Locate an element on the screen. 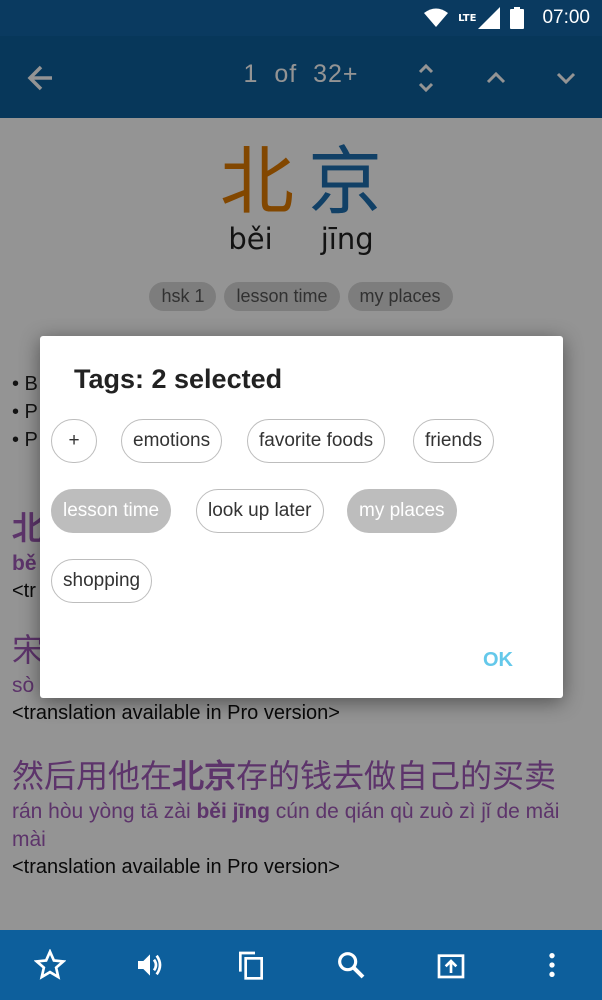 Image resolution: width=602 pixels, height=1000 pixels. tag-chip-label: lesson time is located at coordinates (111, 510).